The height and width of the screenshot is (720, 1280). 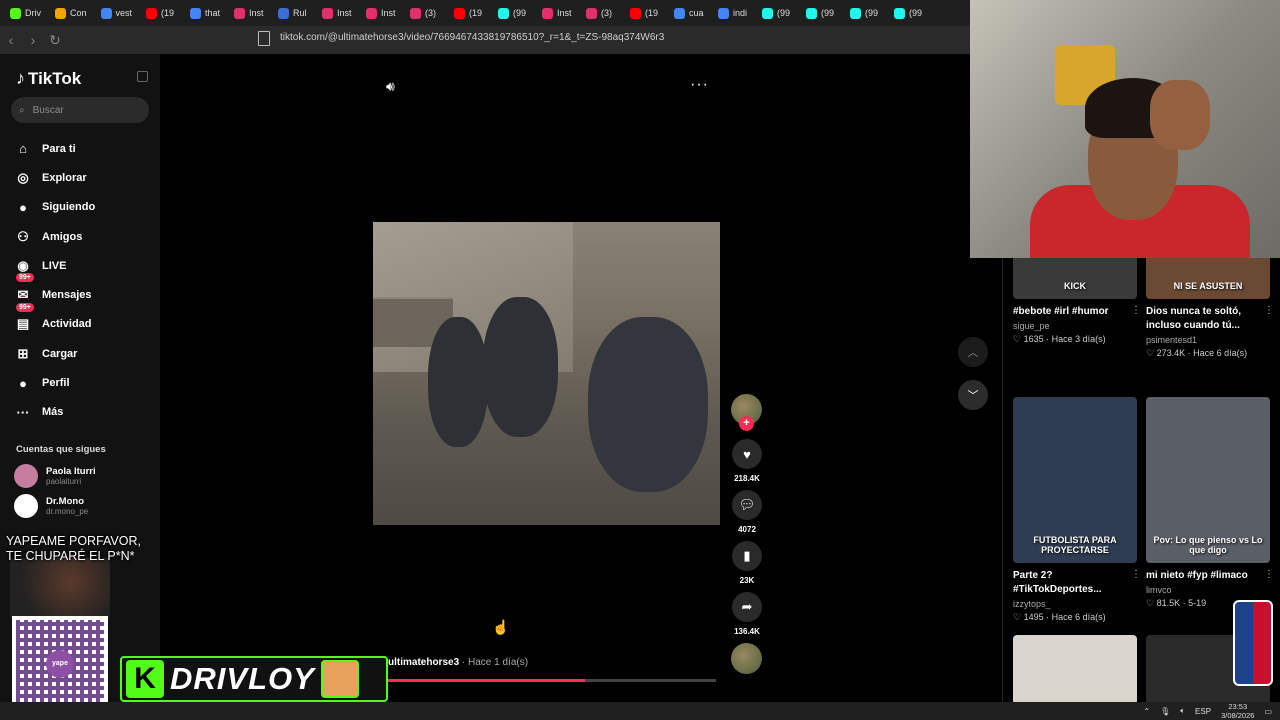 I want to click on notifications-icon: ▭, so click(x=1268, y=711).